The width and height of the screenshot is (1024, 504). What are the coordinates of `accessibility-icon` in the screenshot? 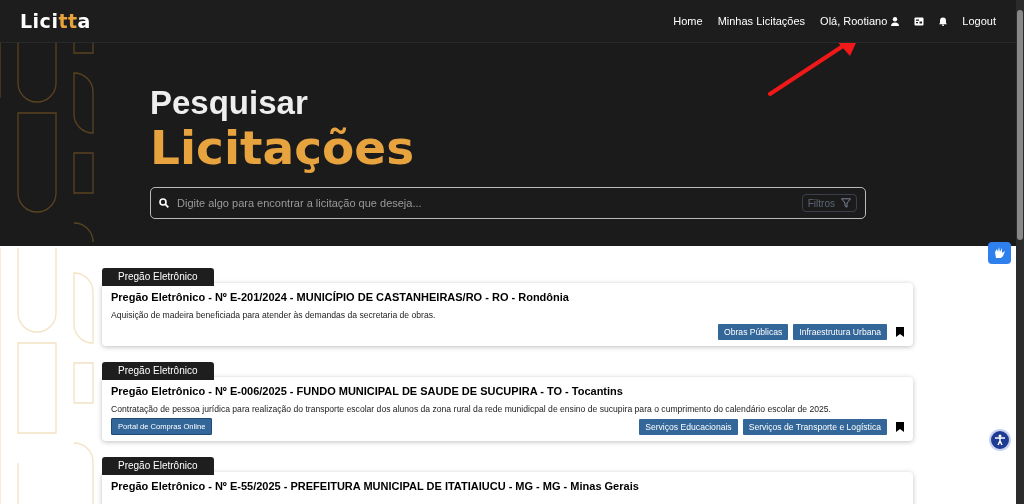 It's located at (1000, 440).